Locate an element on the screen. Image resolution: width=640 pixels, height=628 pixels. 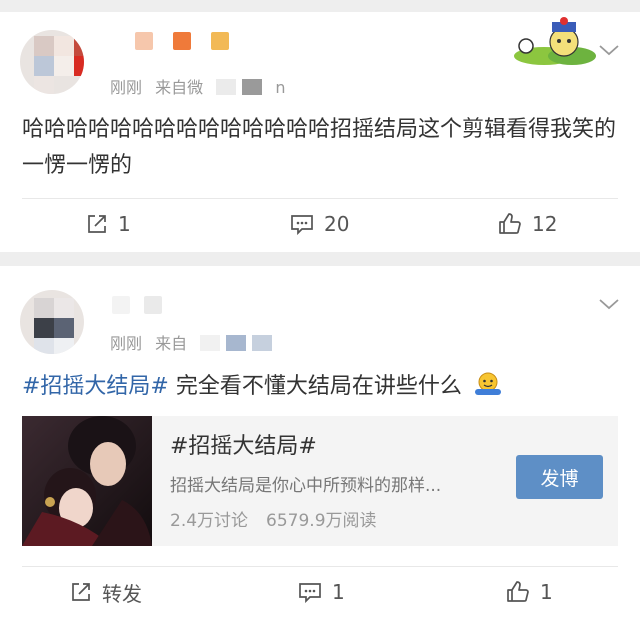
comment-button: 20 is located at coordinates (319, 224).